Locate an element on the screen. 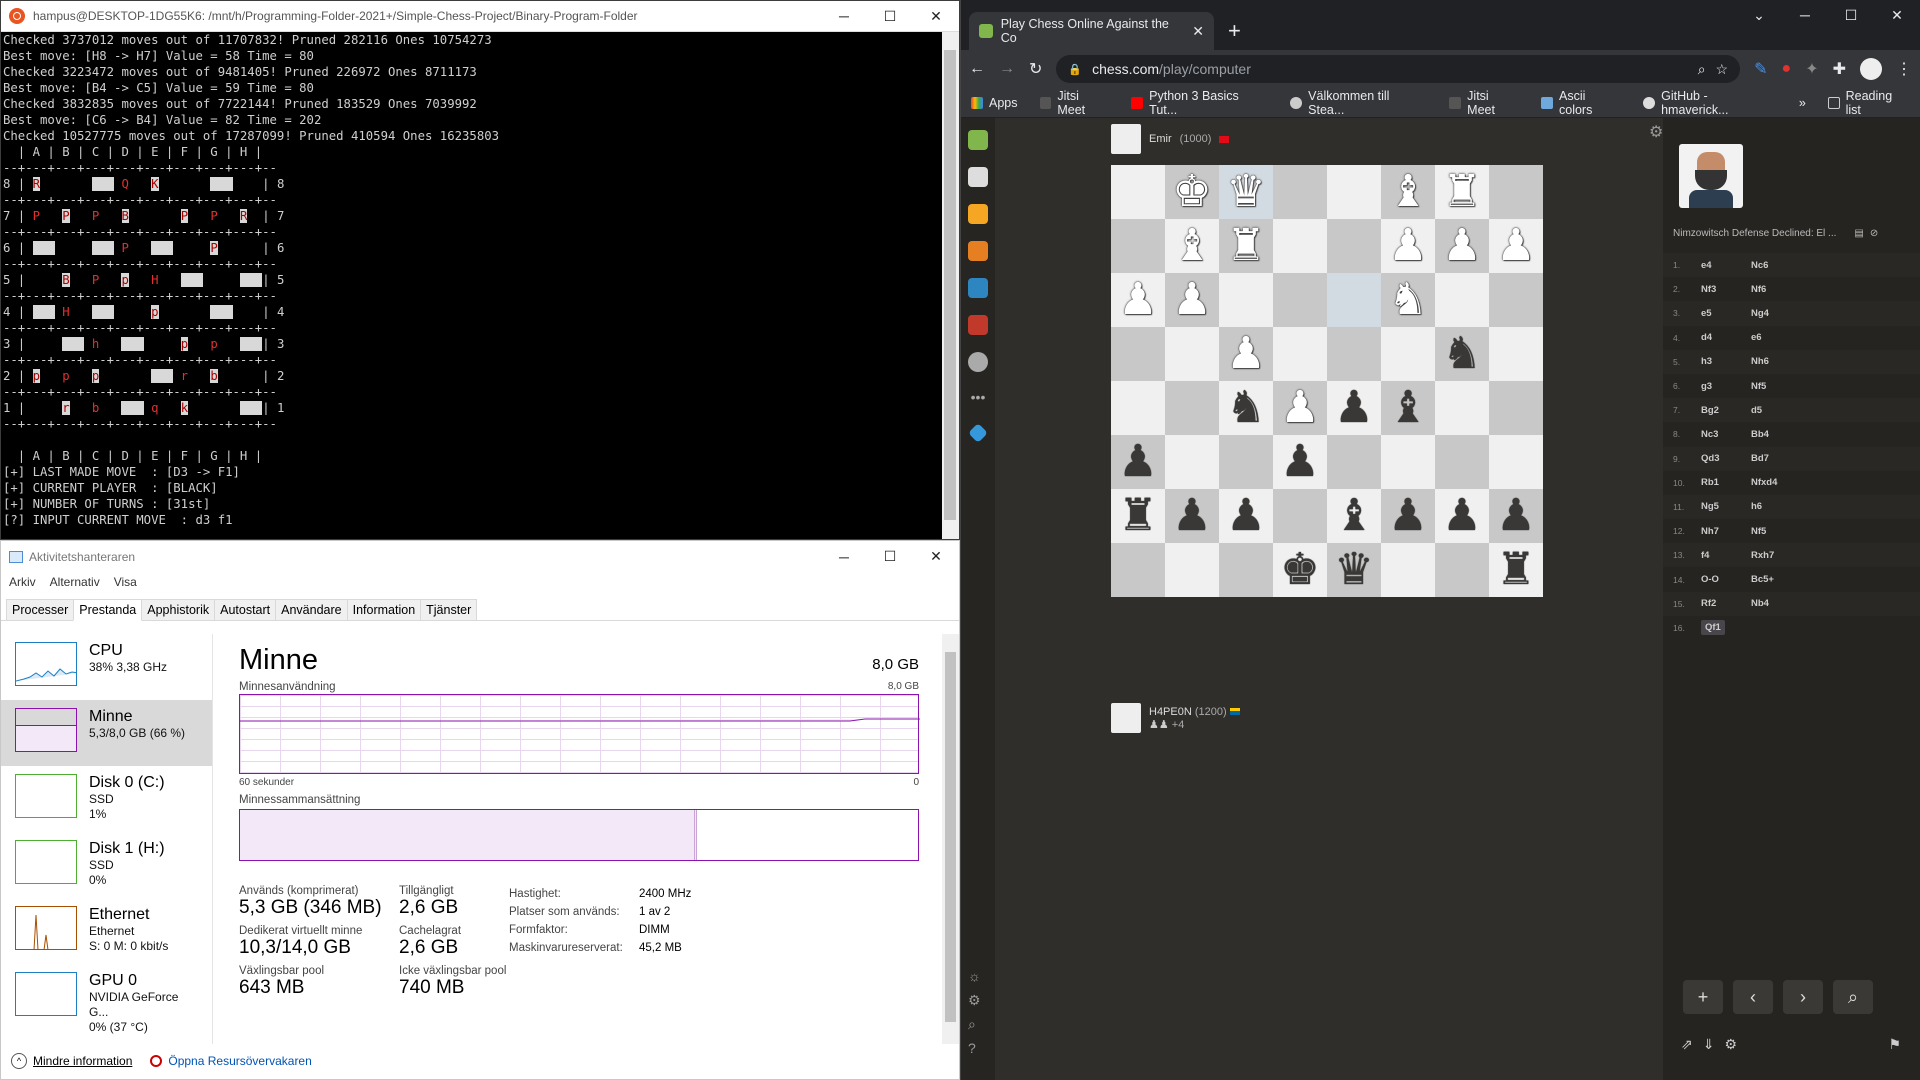 Image resolution: width=1920 pixels, height=1080 pixels. black-move: Rxh7 is located at coordinates (1762, 555).